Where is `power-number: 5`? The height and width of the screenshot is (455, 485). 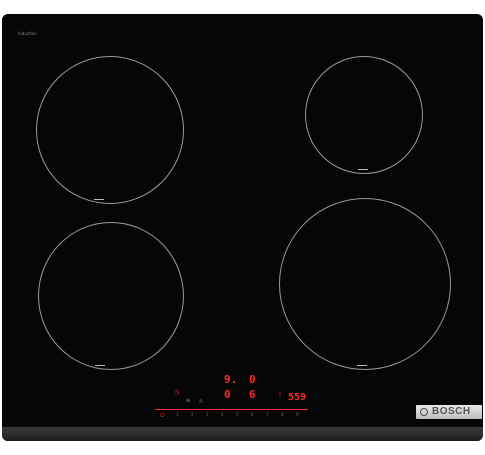
power-number: 5 is located at coordinates (237, 415).